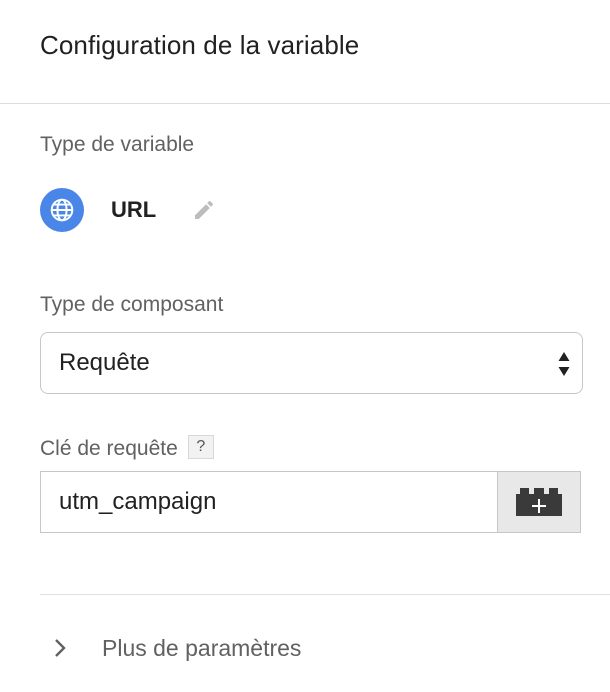 This screenshot has height=692, width=610. Describe the element at coordinates (200, 447) in the screenshot. I see `help-icon: ?` at that location.